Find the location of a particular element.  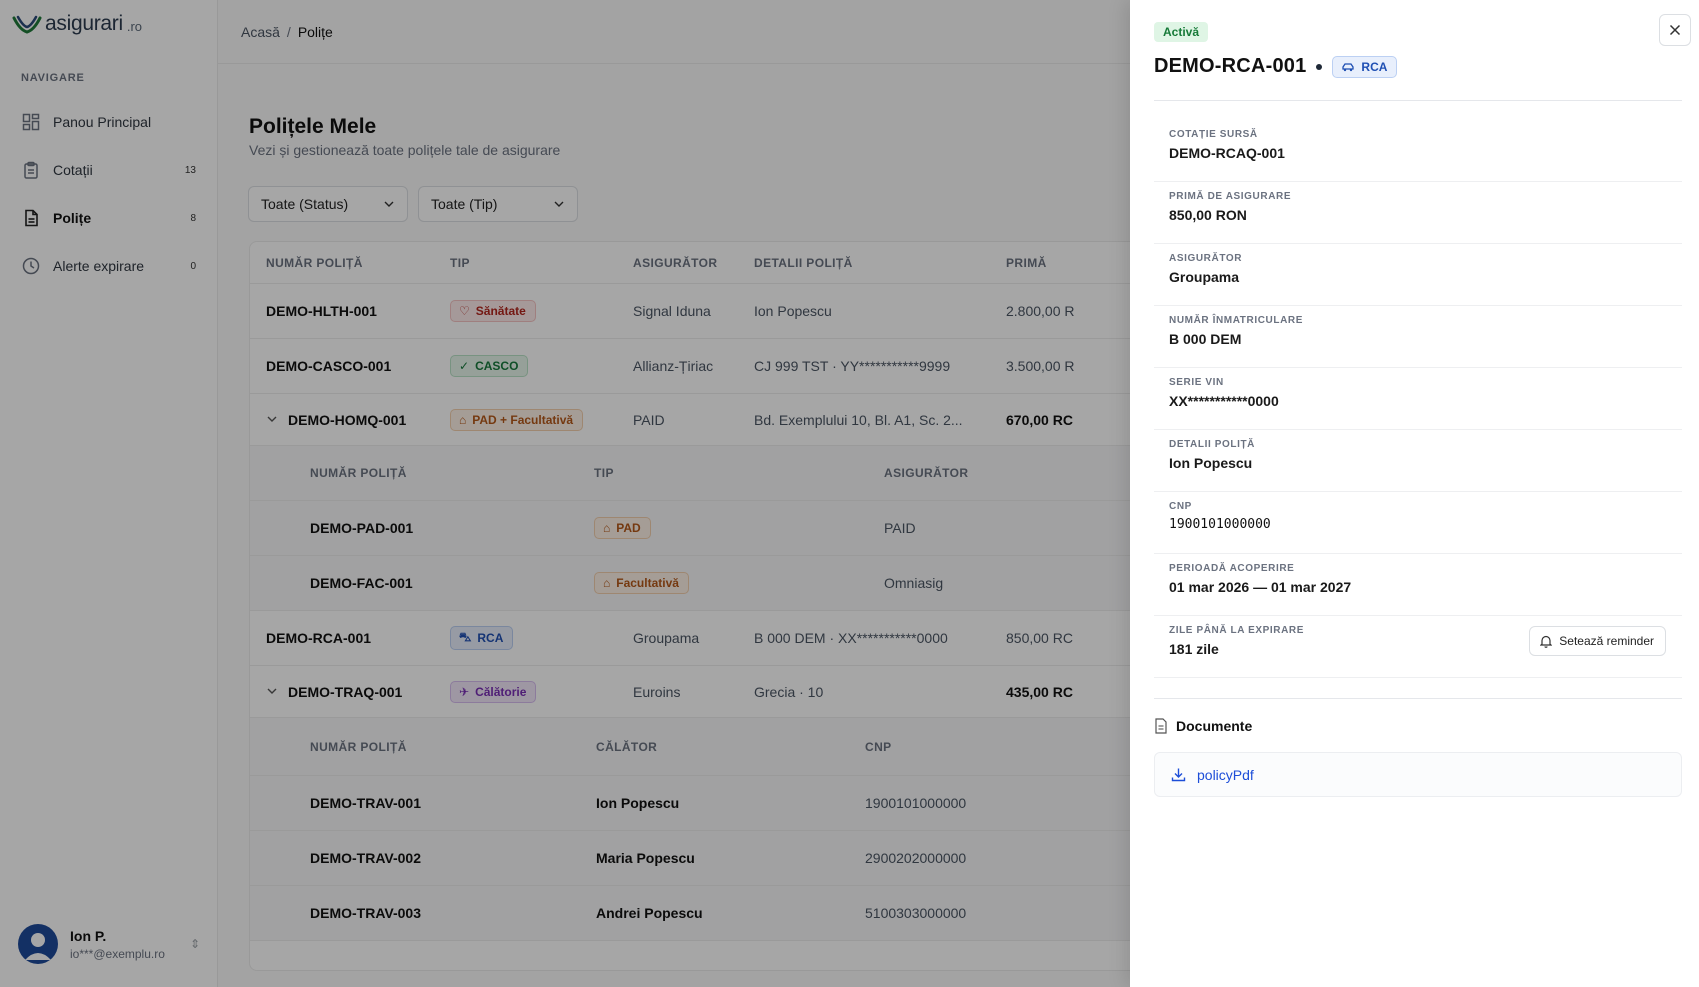

field-premium: PRIMĂ DE ASIGURARE 850,00 RON is located at coordinates (1418, 213).